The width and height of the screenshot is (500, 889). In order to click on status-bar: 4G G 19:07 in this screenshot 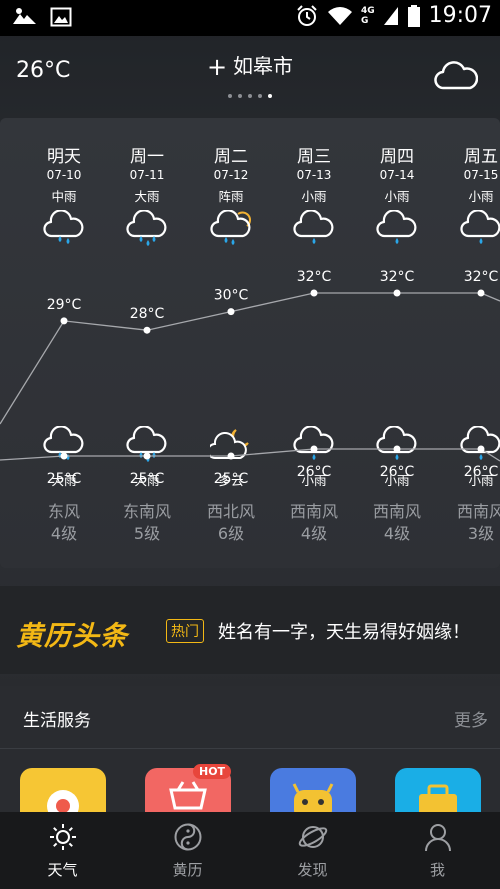, I will do `click(250, 18)`.